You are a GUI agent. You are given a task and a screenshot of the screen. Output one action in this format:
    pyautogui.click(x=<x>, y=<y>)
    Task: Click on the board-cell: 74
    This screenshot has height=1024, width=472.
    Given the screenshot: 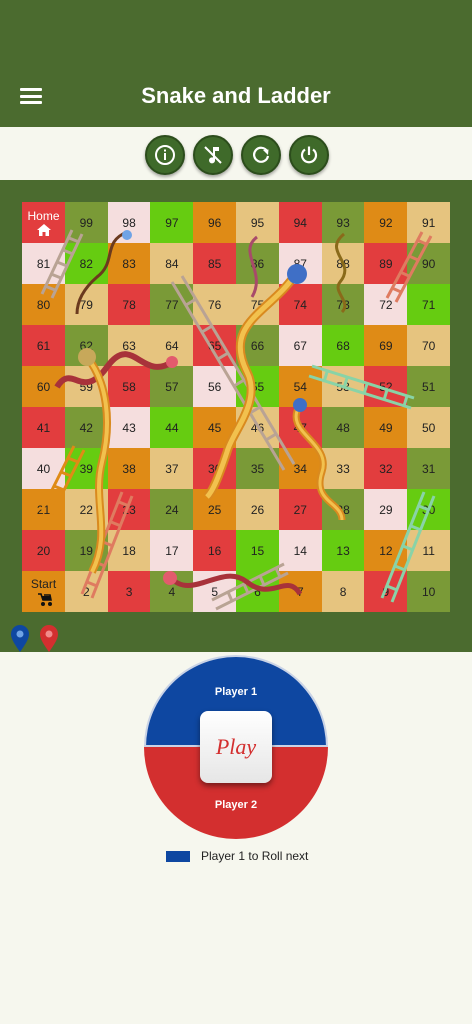 What is the action you would take?
    pyautogui.click(x=300, y=304)
    